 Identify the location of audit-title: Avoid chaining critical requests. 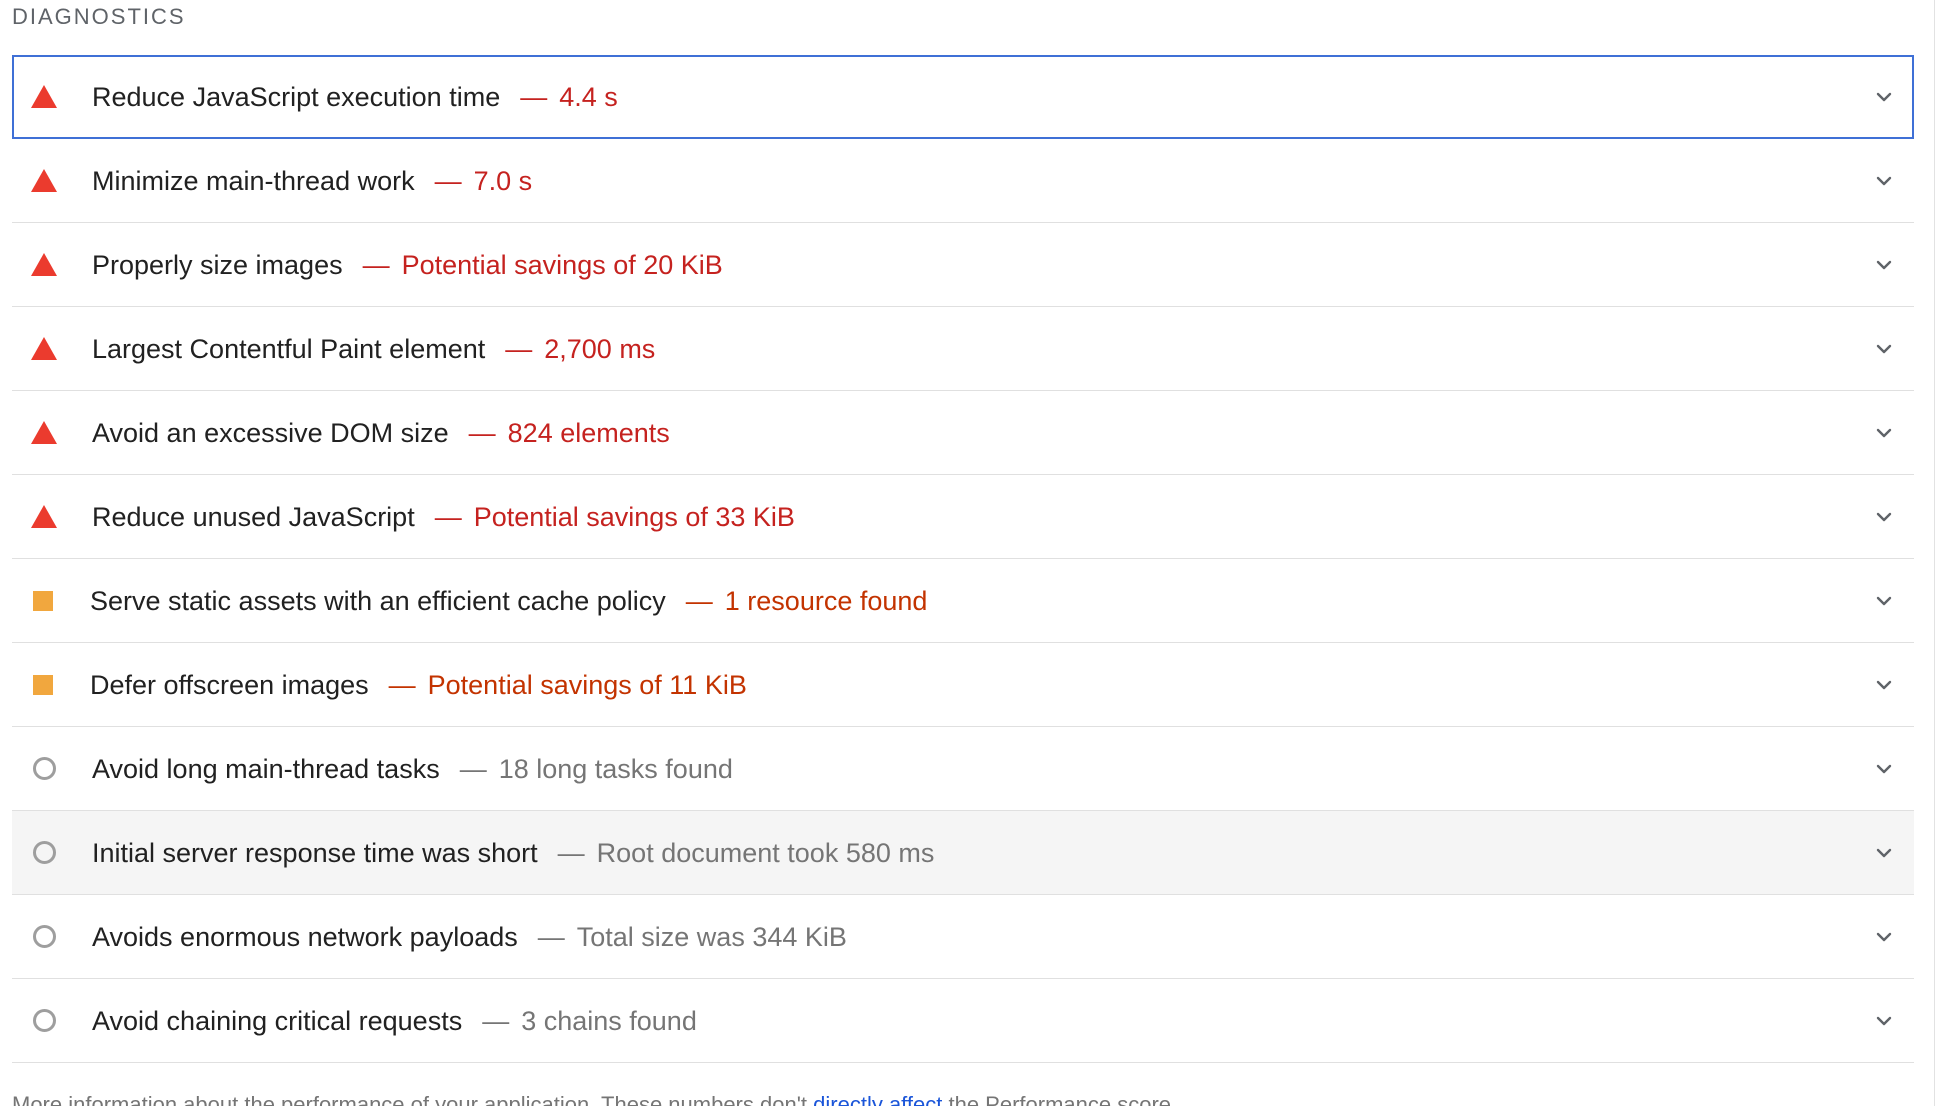
(277, 1020).